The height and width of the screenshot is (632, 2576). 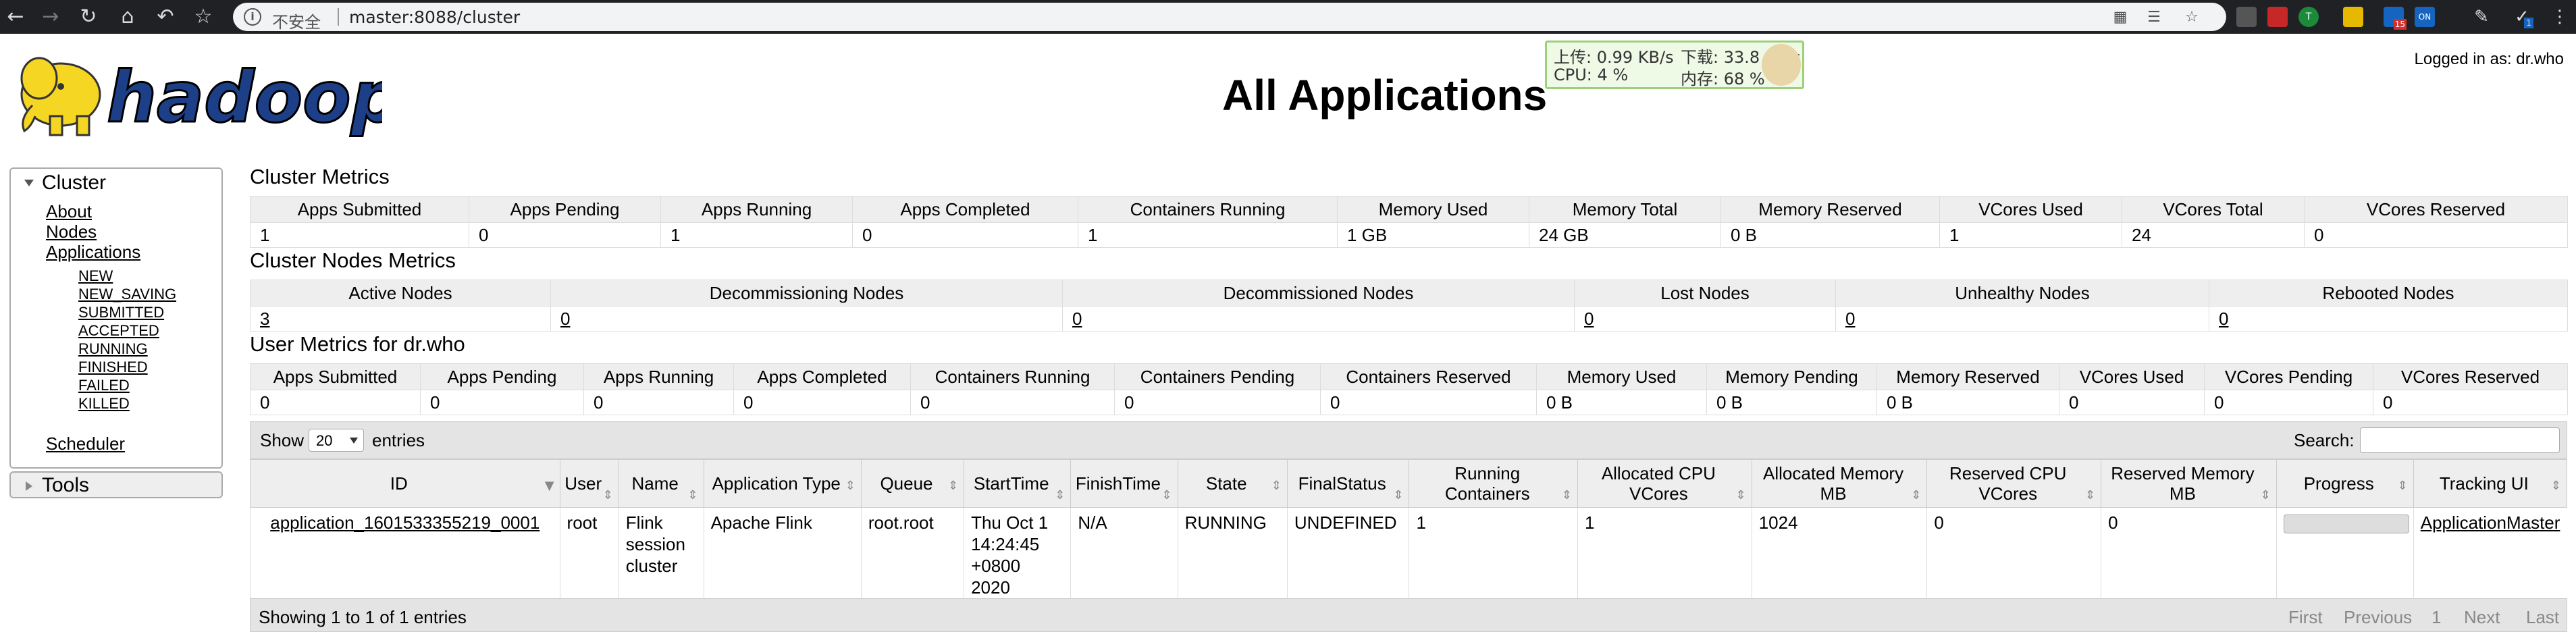 I want to click on sidebar-link-applications: Applications, so click(x=93, y=252).